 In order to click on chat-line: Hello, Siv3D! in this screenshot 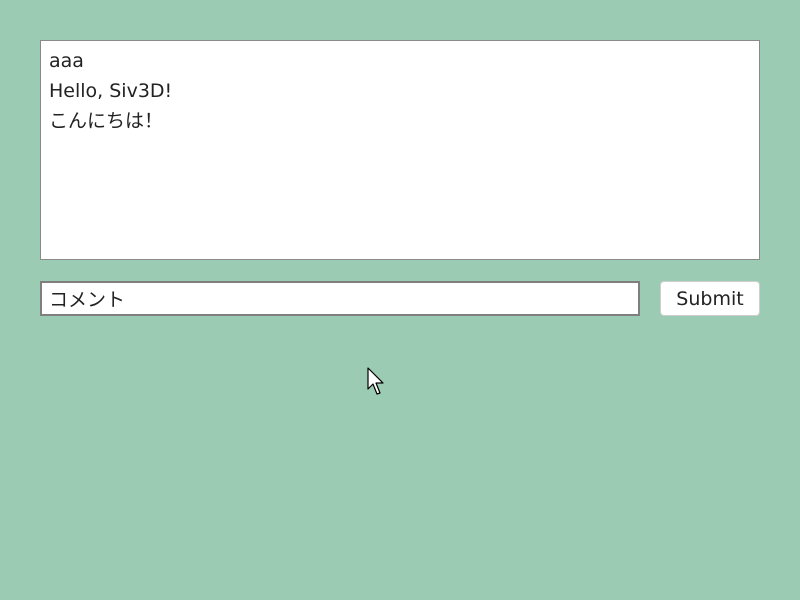, I will do `click(111, 91)`.